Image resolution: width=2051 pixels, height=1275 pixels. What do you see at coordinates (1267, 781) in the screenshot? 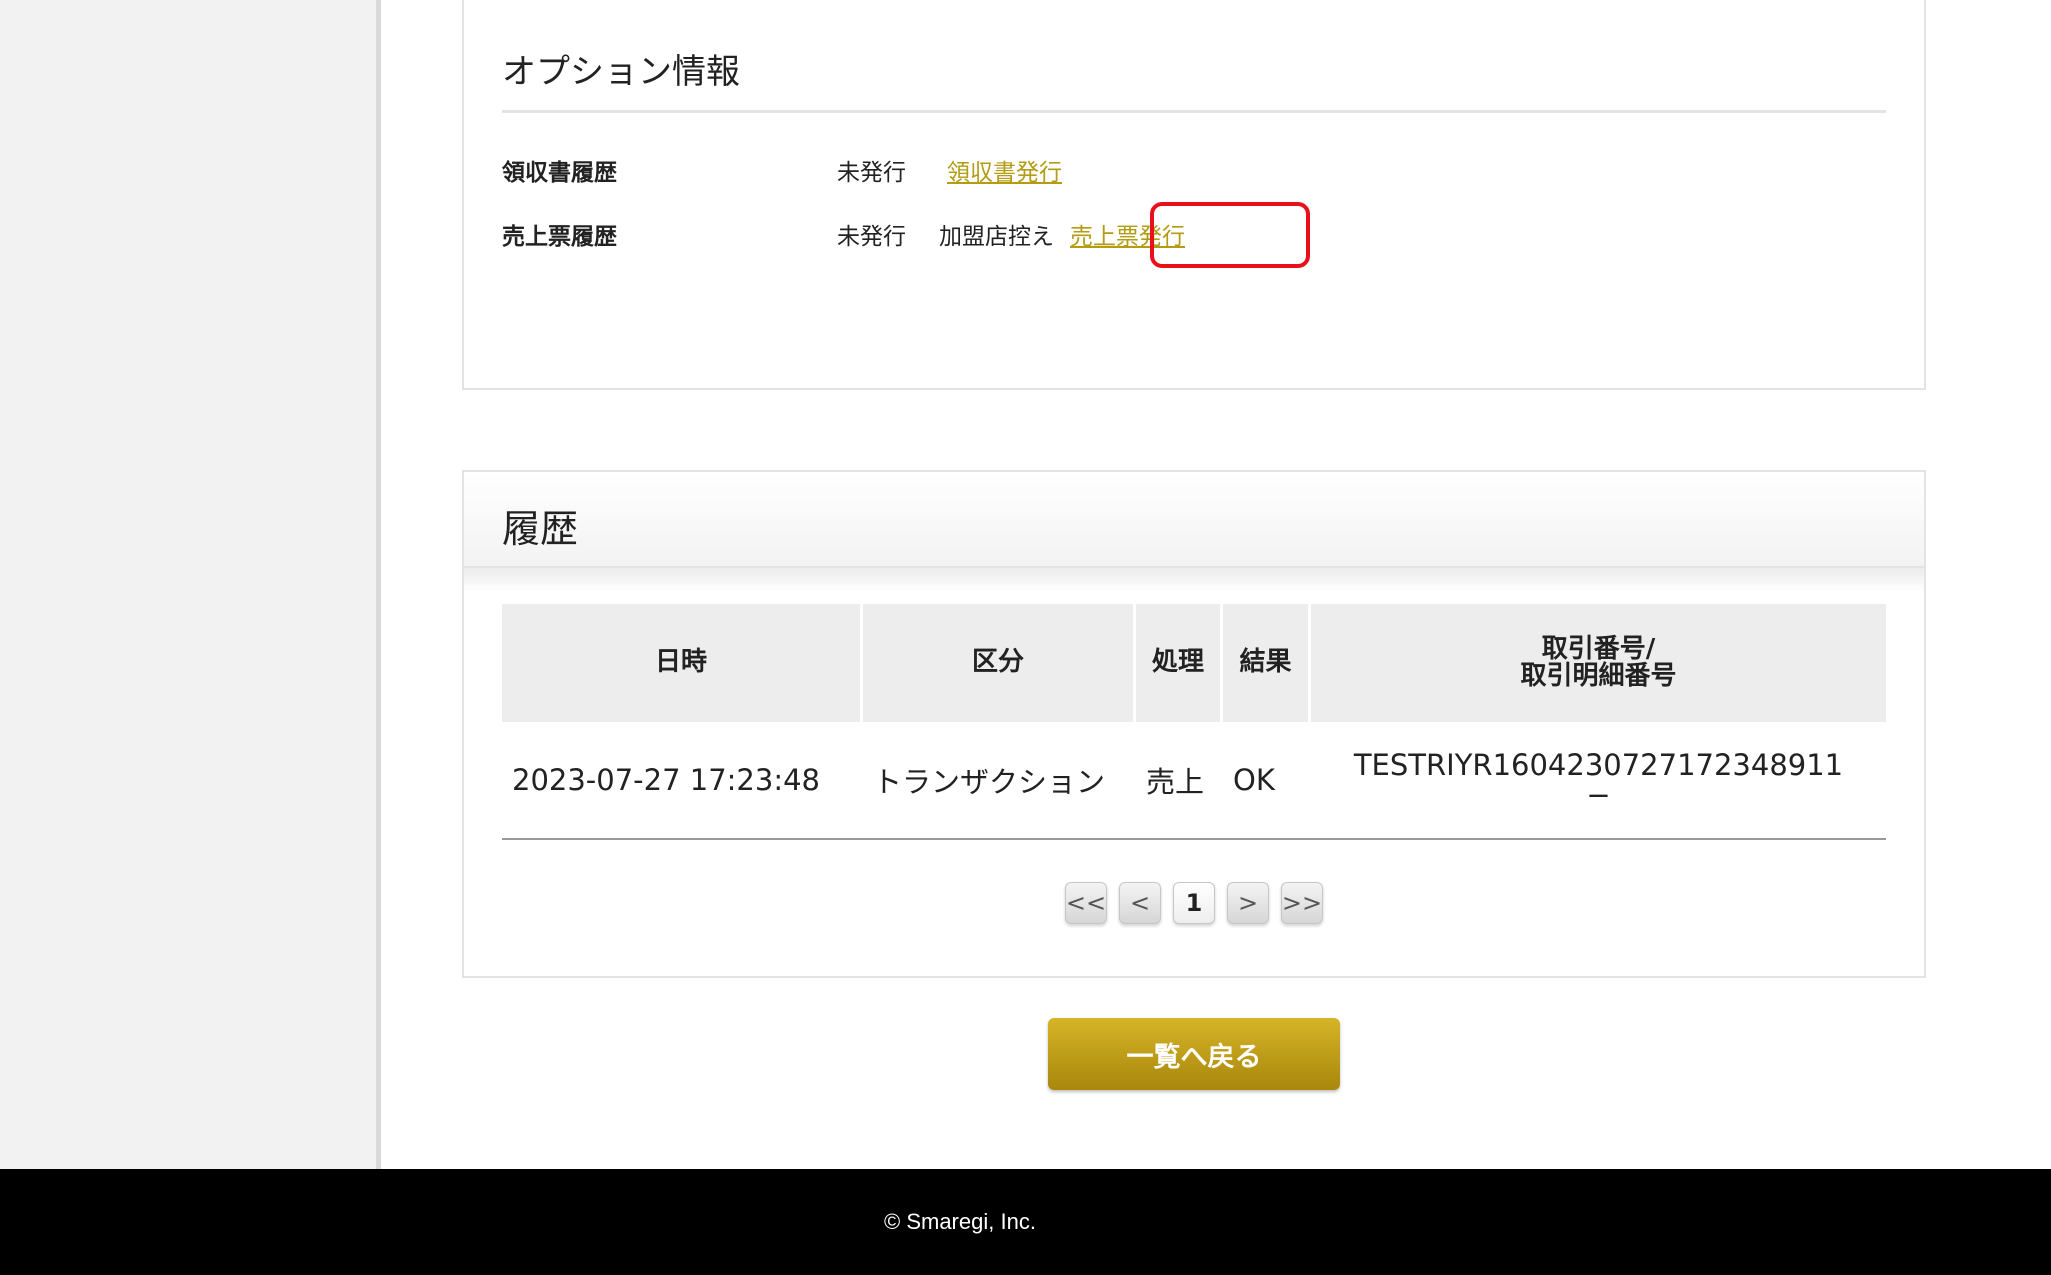
I see `cell-result: OK` at bounding box center [1267, 781].